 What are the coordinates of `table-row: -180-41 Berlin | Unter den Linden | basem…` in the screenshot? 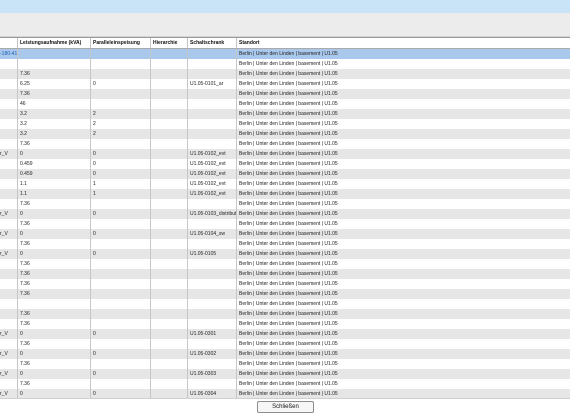 It's located at (285, 54).